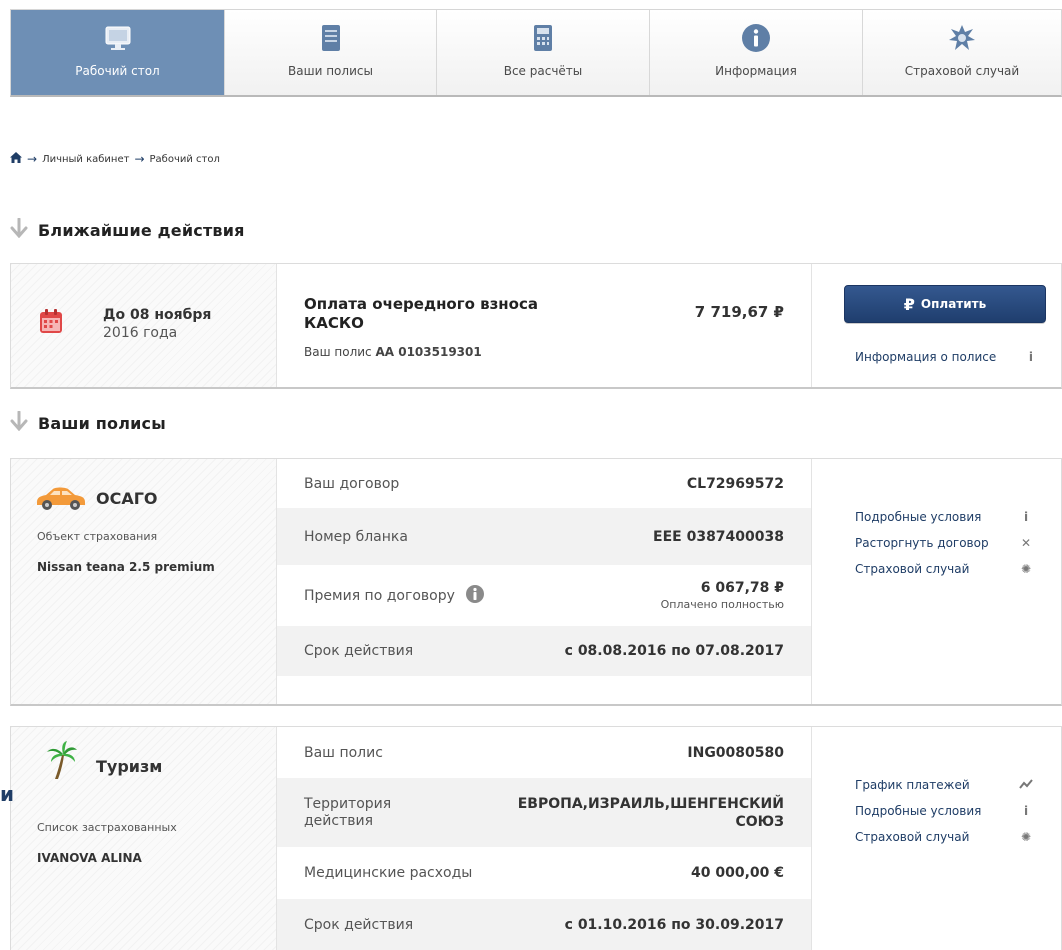 Image resolution: width=1062 pixels, height=950 pixels. What do you see at coordinates (51, 323) in the screenshot?
I see `calendar-icon` at bounding box center [51, 323].